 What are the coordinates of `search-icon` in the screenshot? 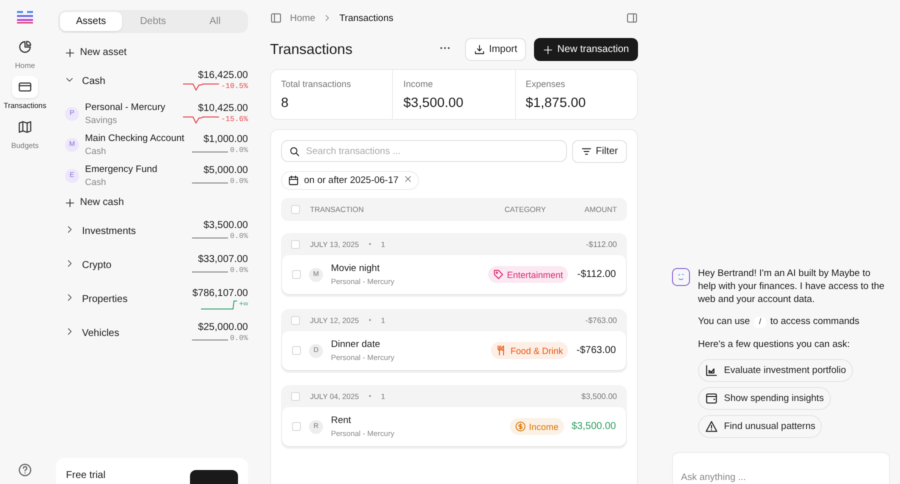 It's located at (294, 151).